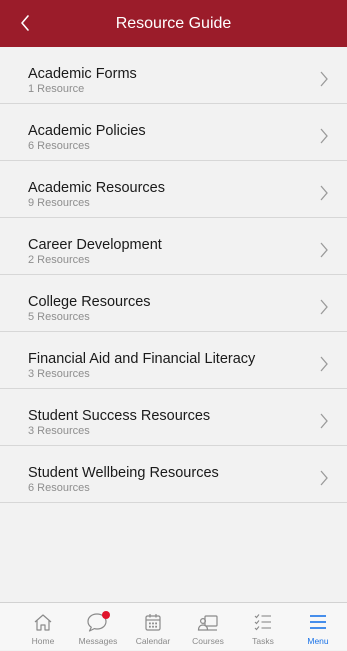  I want to click on tab-courses: Courses, so click(208, 627).